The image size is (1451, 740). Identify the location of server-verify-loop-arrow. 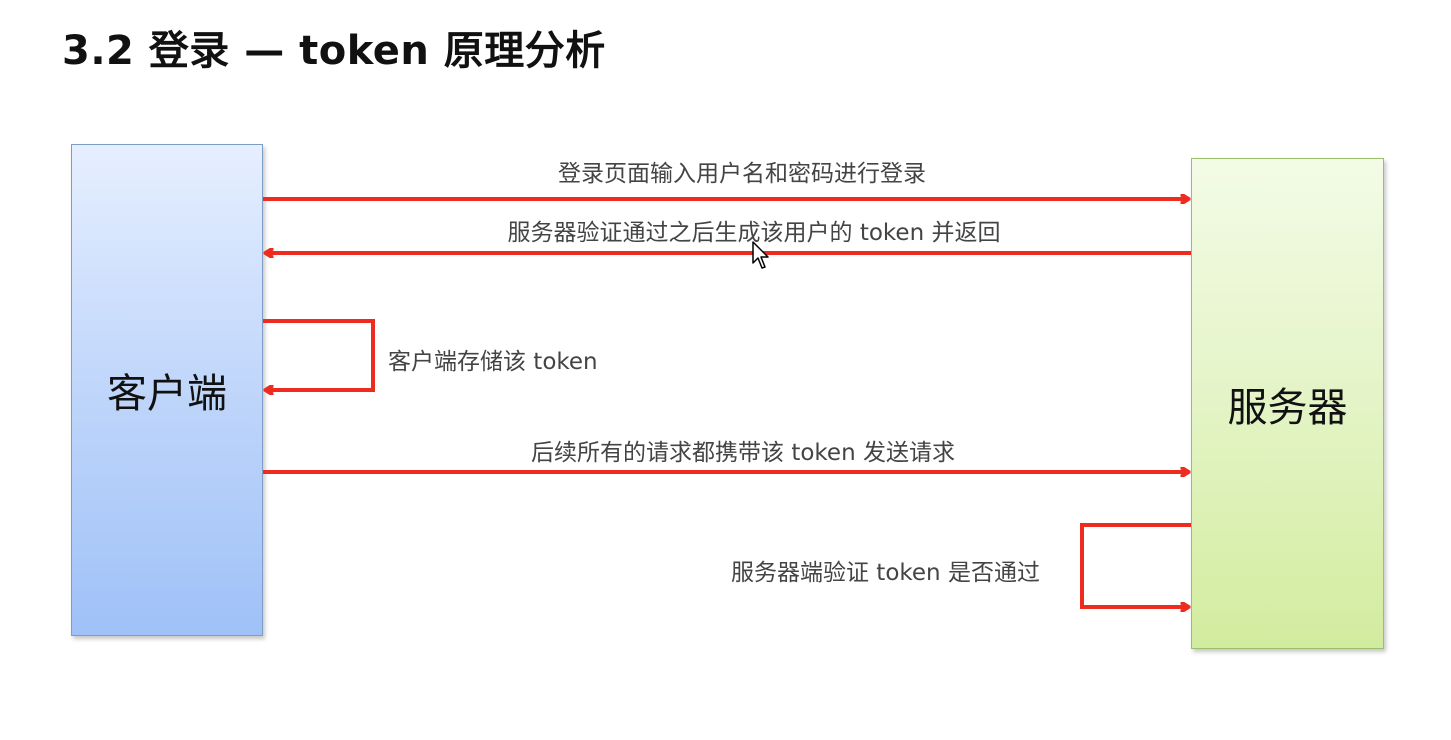
(1135, 565).